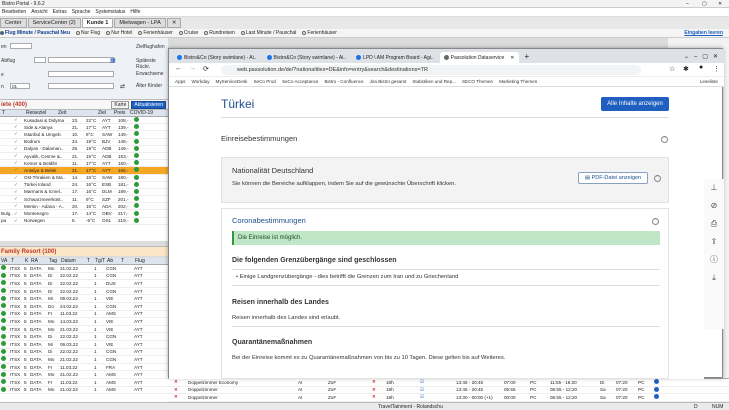 The width and height of the screenshot is (729, 410). Describe the element at coordinates (200, 81) in the screenshot. I see `bookmark-item: Workday` at that location.